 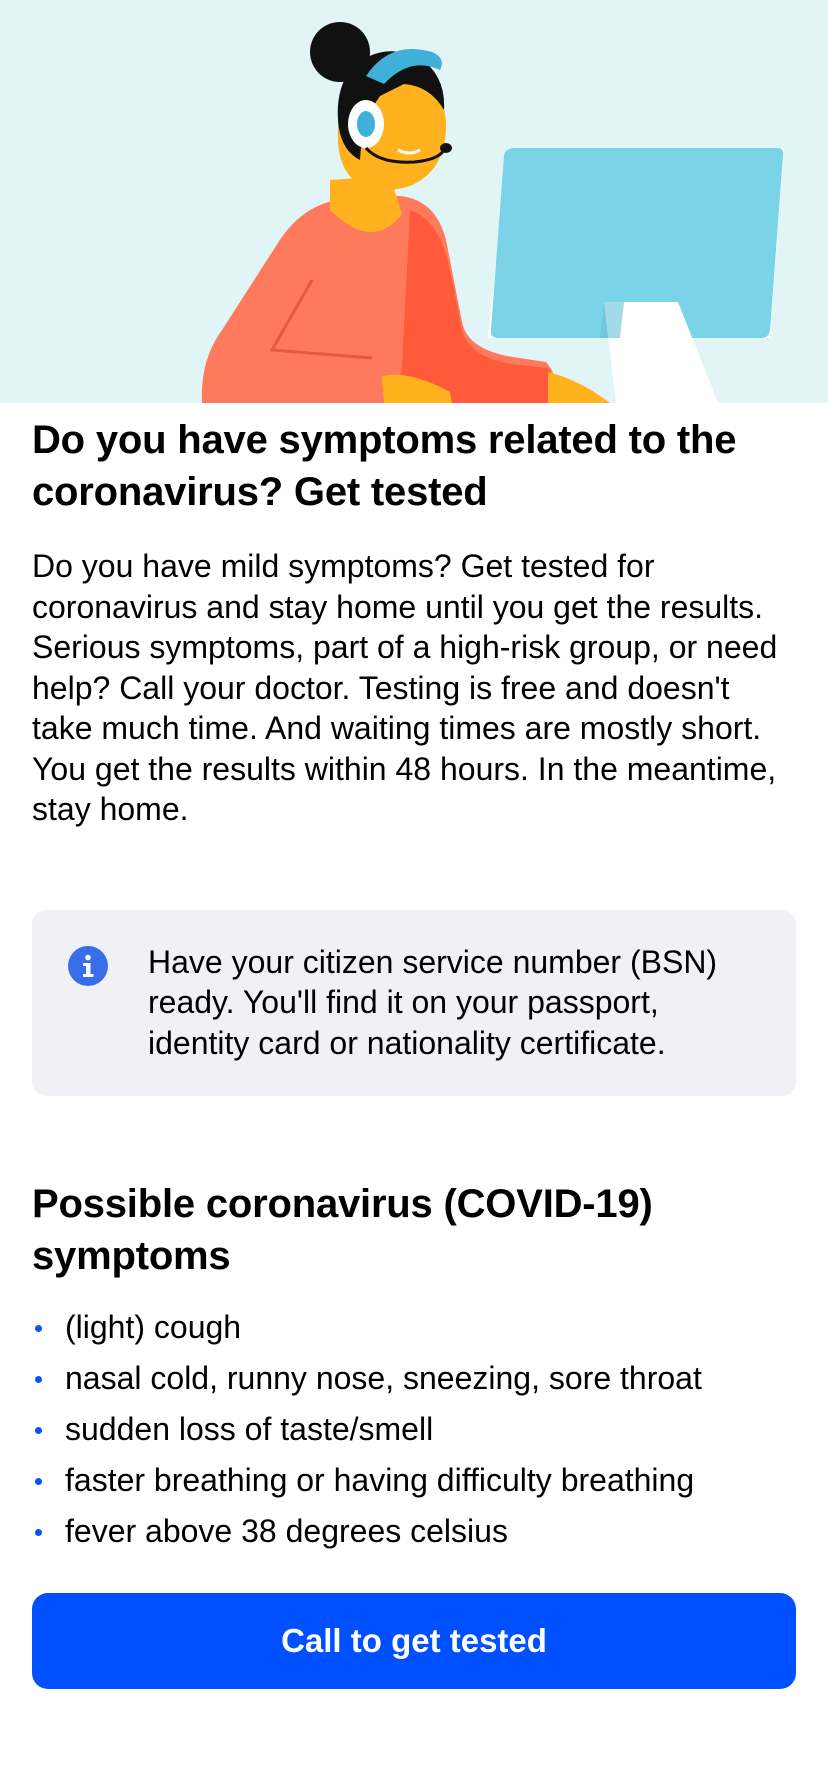 I want to click on symptom-list-item: (light) cough, so click(x=414, y=1327).